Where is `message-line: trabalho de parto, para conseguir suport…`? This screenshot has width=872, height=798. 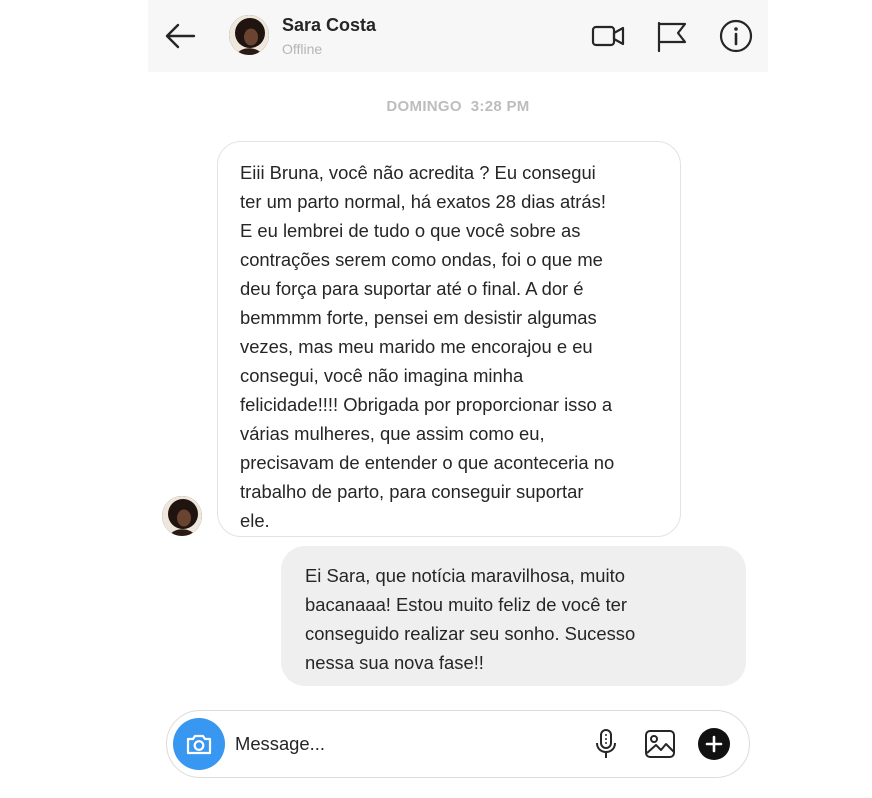
message-line: trabalho de parto, para conseguir suport… is located at coordinates (412, 491).